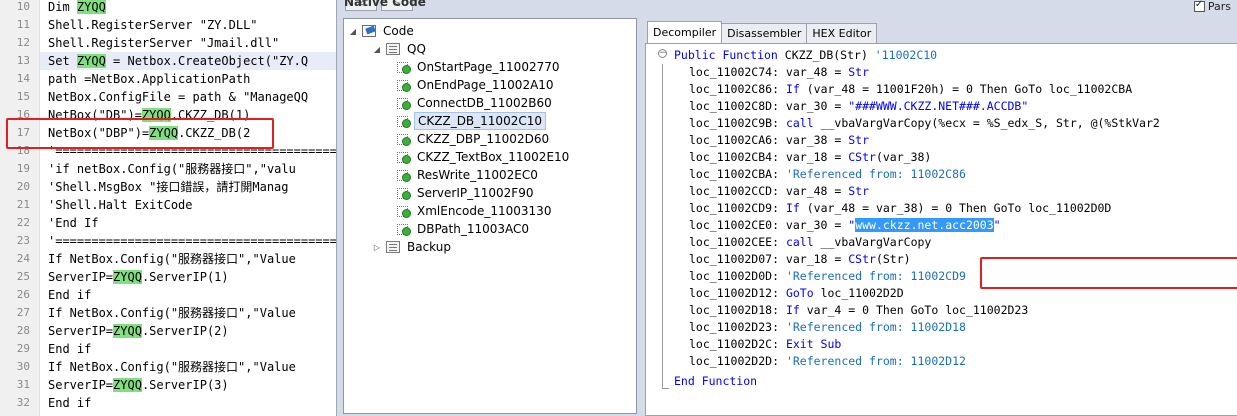 This screenshot has height=416, width=1237. I want to click on decompiled-line: loc_11002CBA: 'Referenced from: 11002C86, so click(827, 174).